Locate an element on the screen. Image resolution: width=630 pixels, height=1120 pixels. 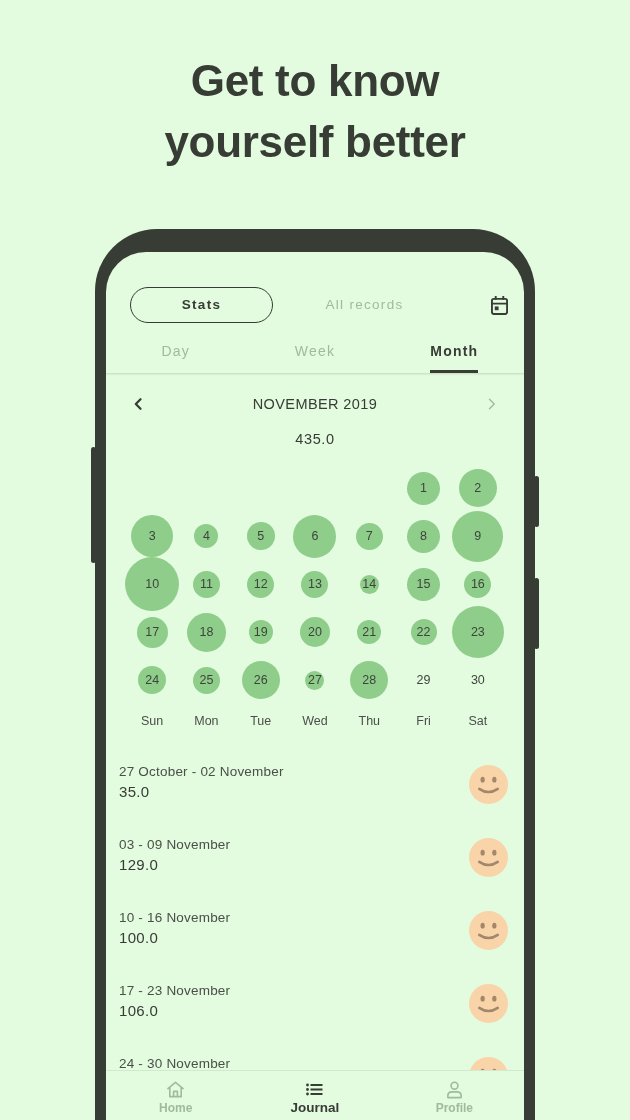
day-button: 2 is located at coordinates (477, 488).